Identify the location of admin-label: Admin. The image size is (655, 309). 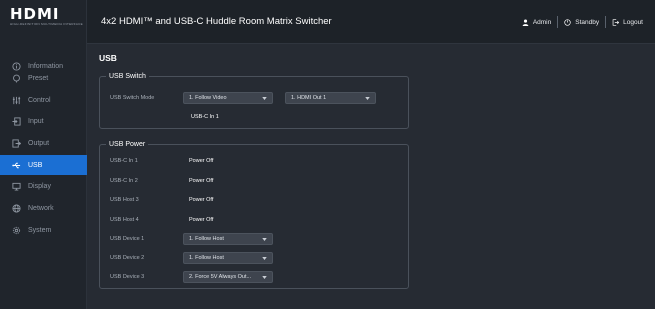
(542, 22).